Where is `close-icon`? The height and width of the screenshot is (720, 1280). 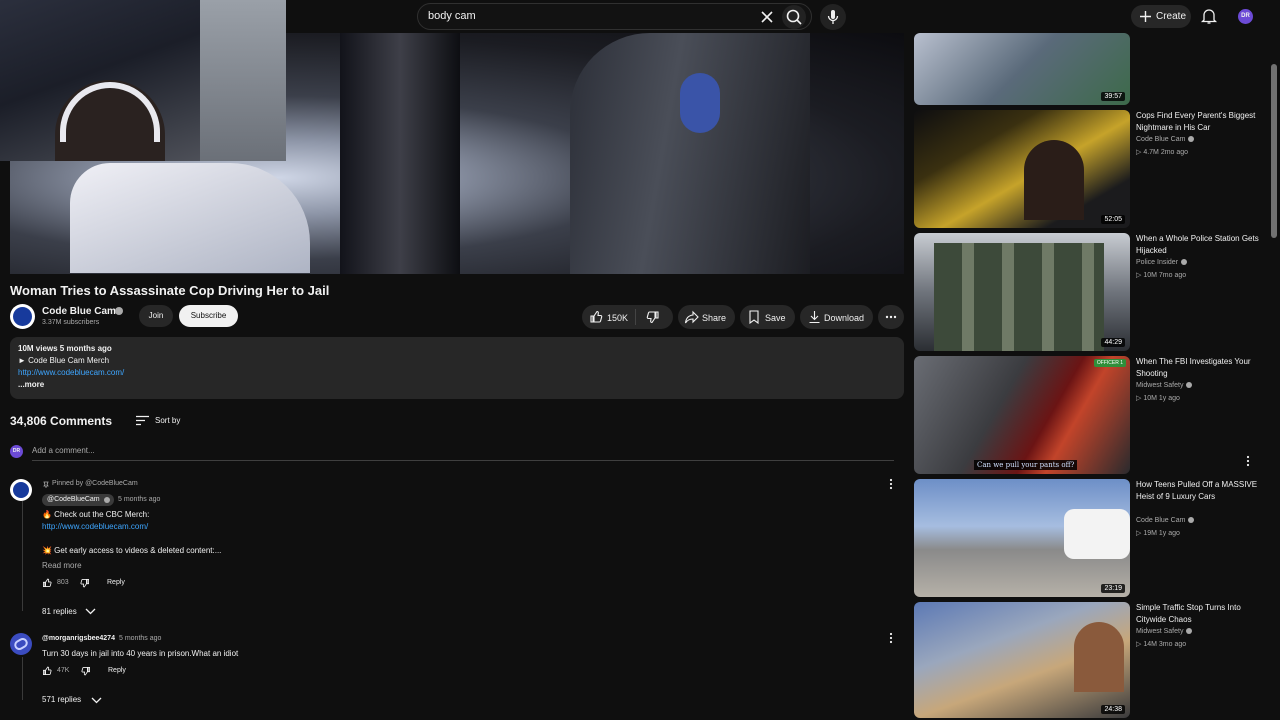
close-icon is located at coordinates (767, 17).